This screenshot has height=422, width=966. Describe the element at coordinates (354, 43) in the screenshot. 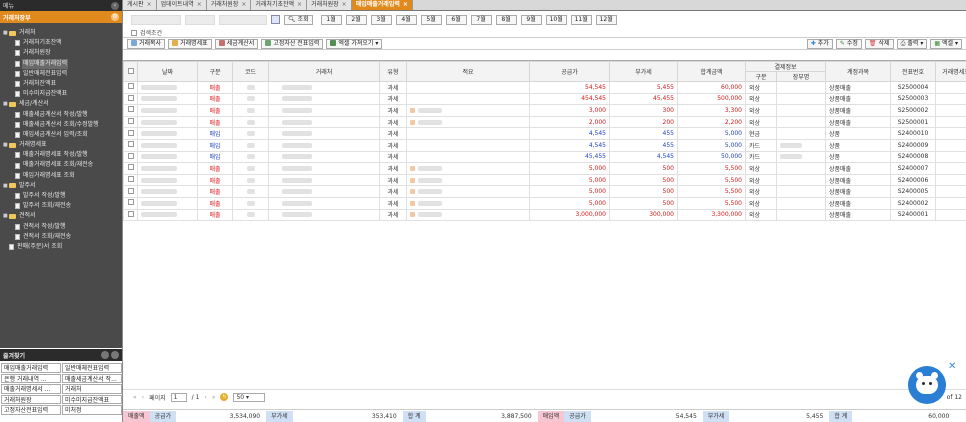

I see `toolbar-button: 엑셀 가져오기 ▾` at that location.